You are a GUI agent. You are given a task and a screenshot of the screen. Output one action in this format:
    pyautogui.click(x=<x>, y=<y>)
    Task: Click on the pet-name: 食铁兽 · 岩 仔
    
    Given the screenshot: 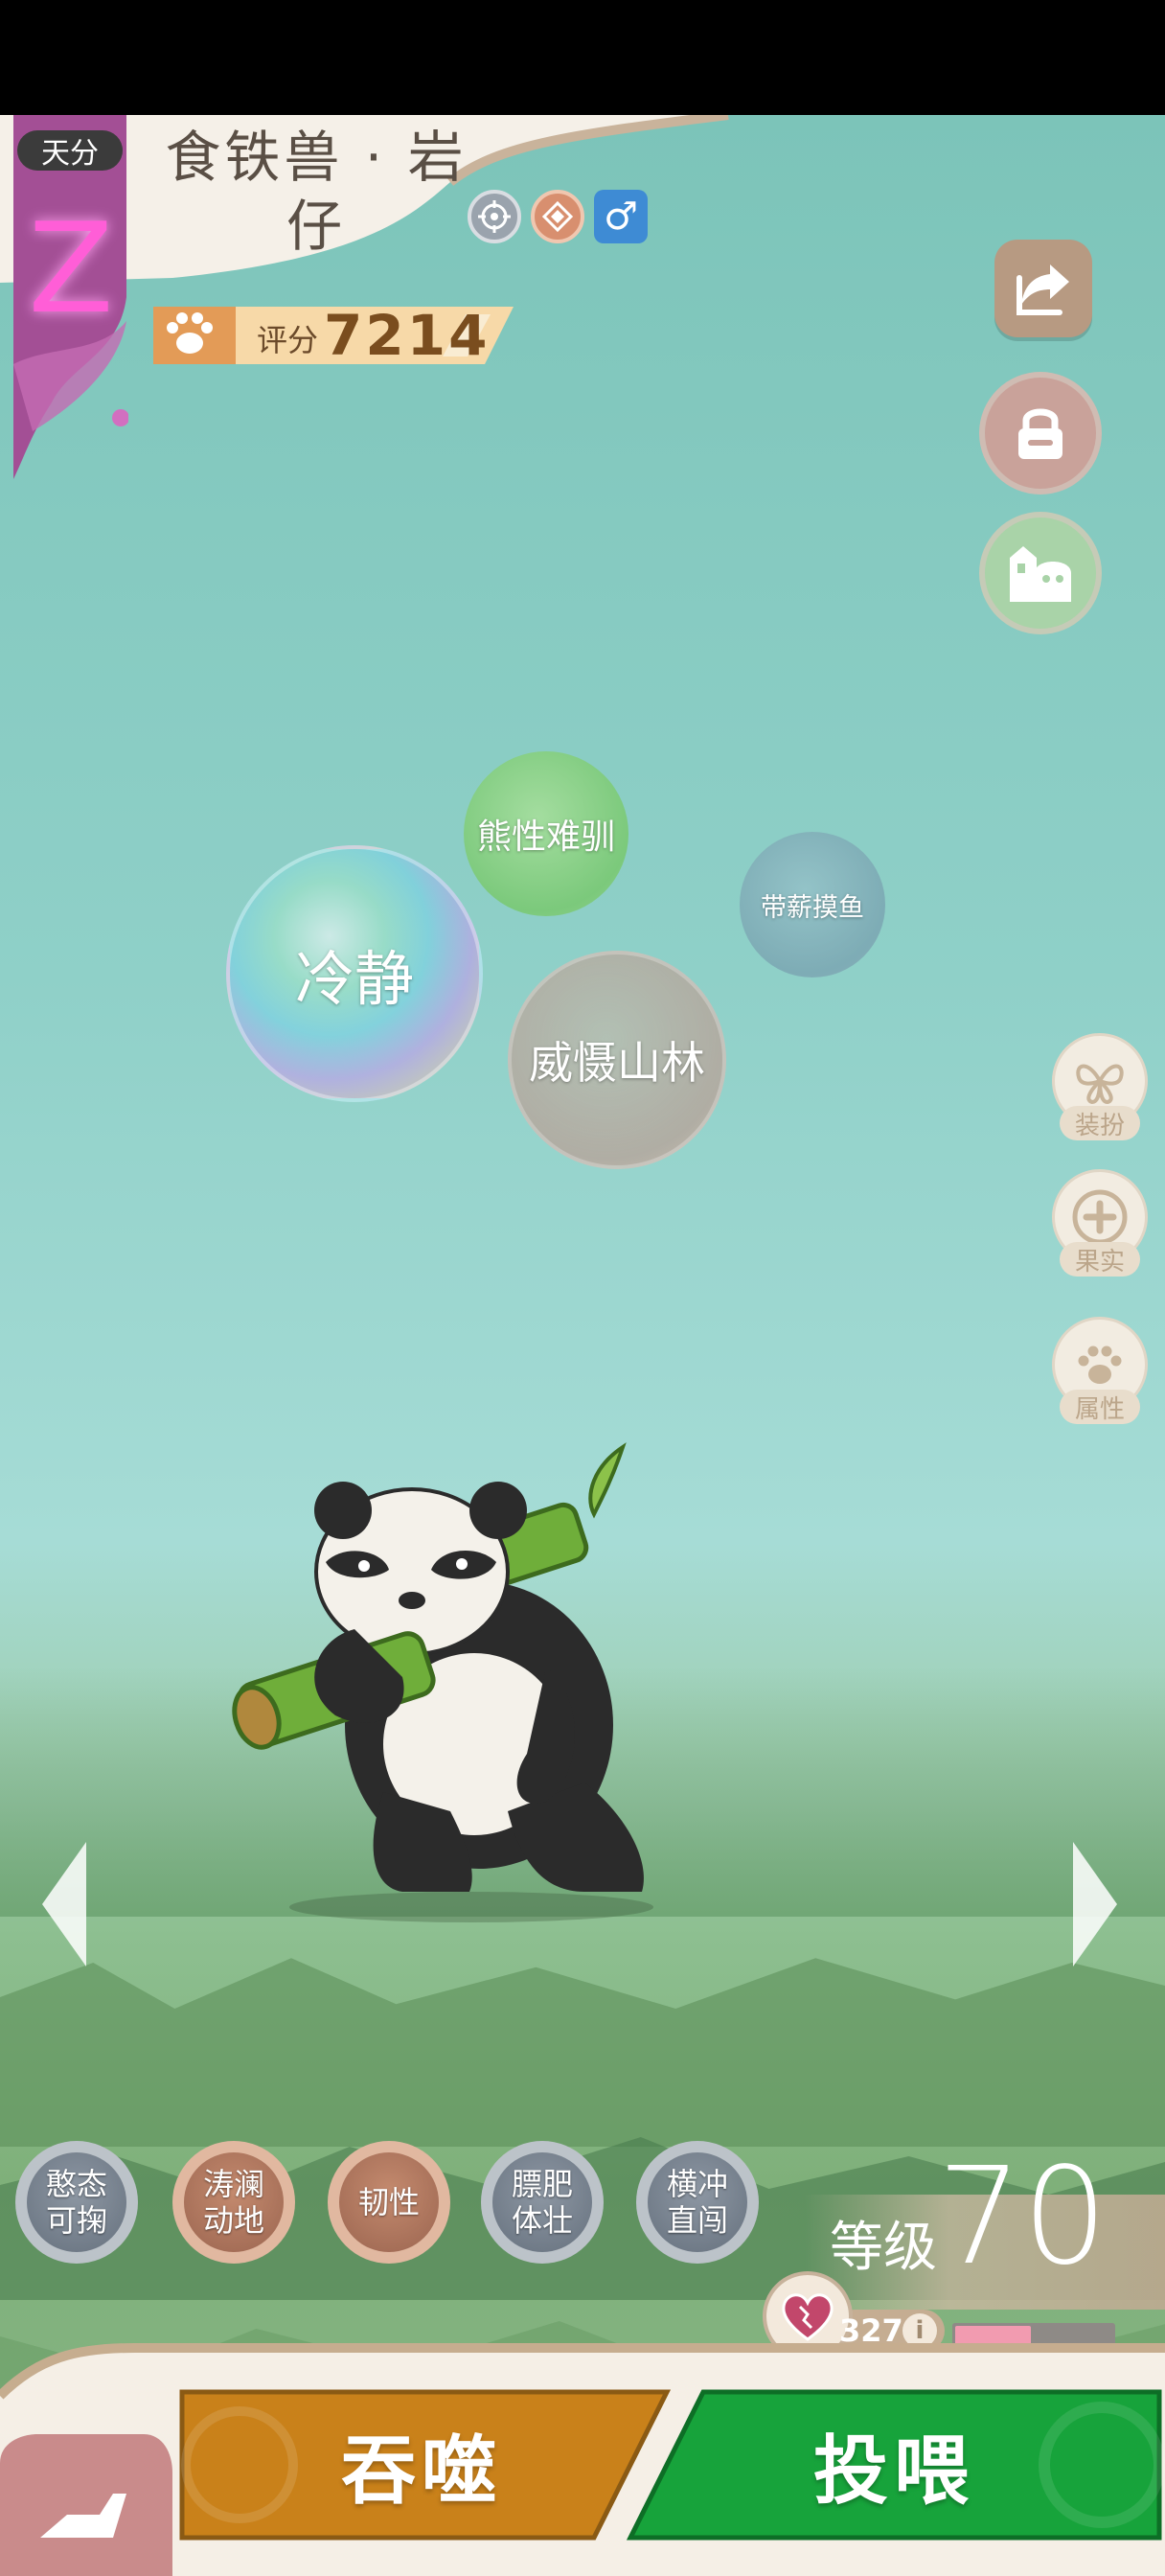 What is the action you would take?
    pyautogui.click(x=317, y=192)
    